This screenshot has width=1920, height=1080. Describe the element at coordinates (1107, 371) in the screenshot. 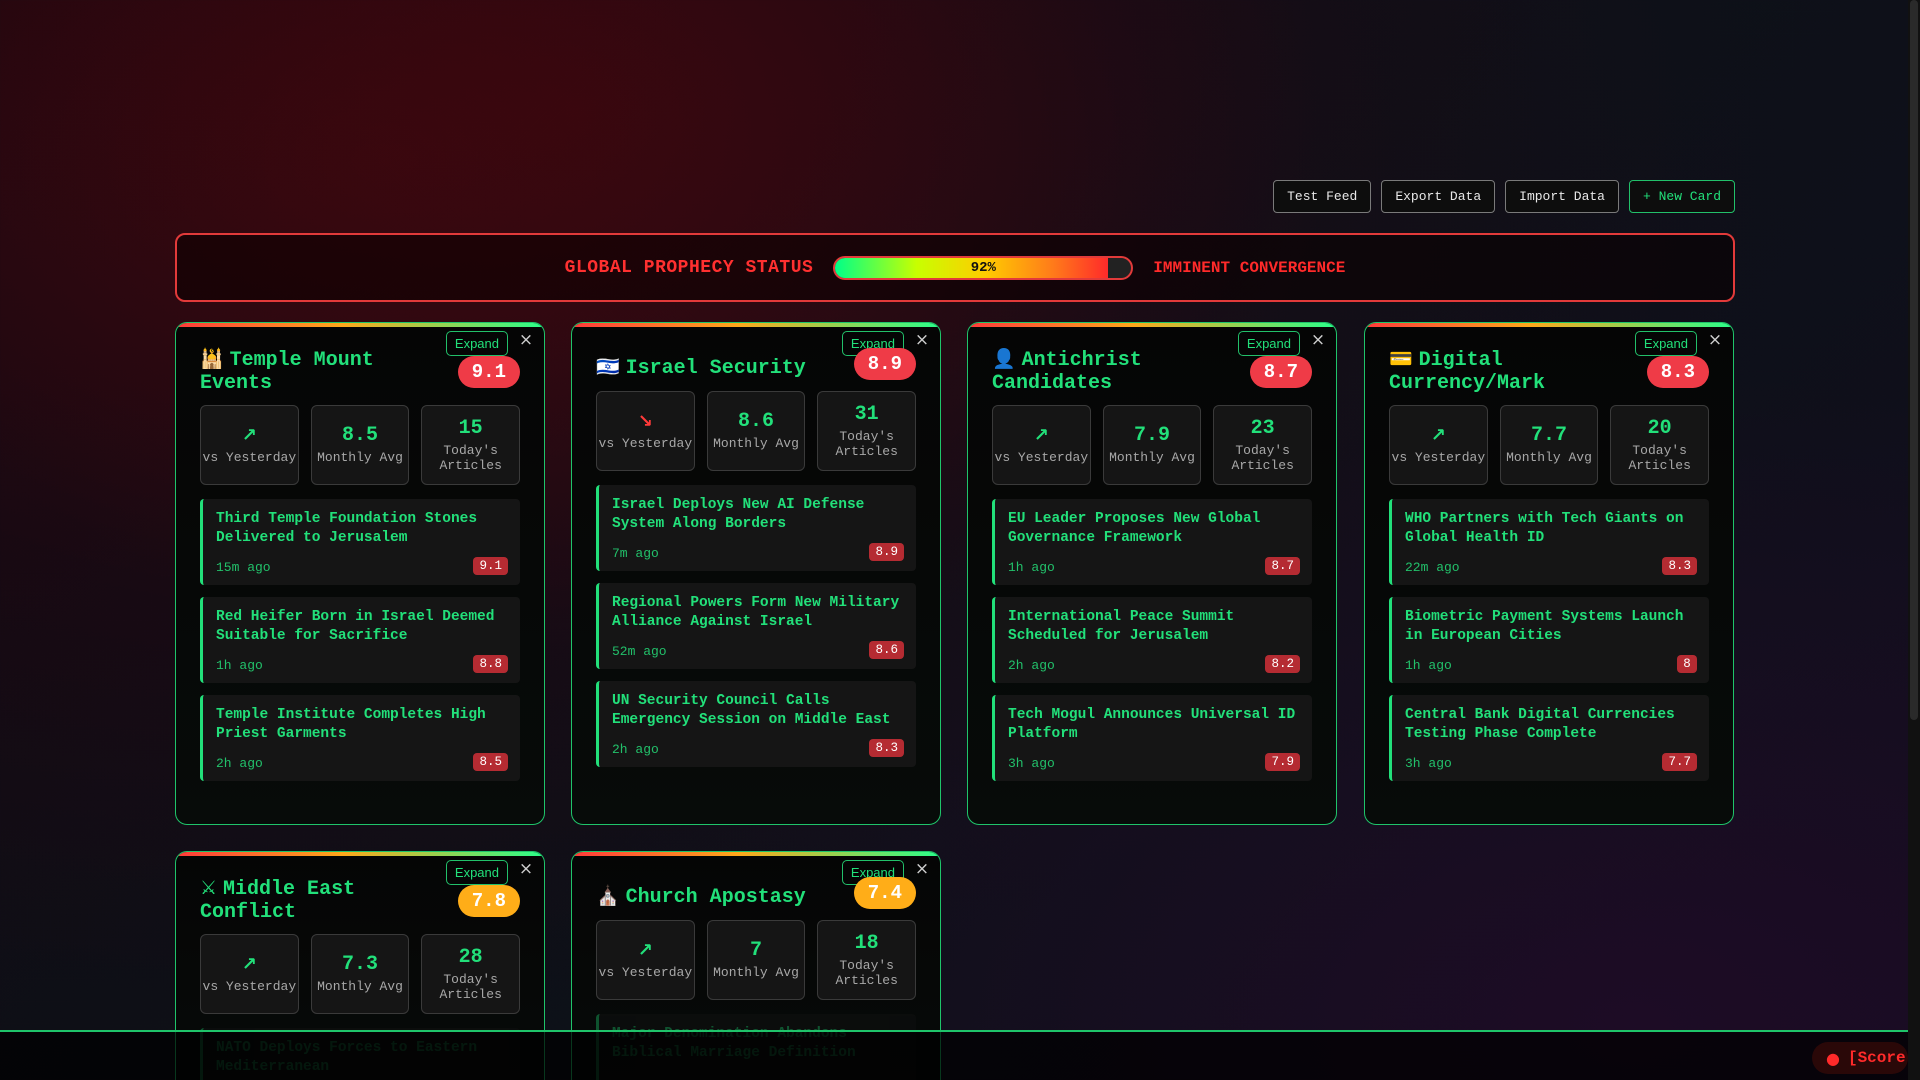

I see `card-title: 👤 Antichrist Candidates` at that location.